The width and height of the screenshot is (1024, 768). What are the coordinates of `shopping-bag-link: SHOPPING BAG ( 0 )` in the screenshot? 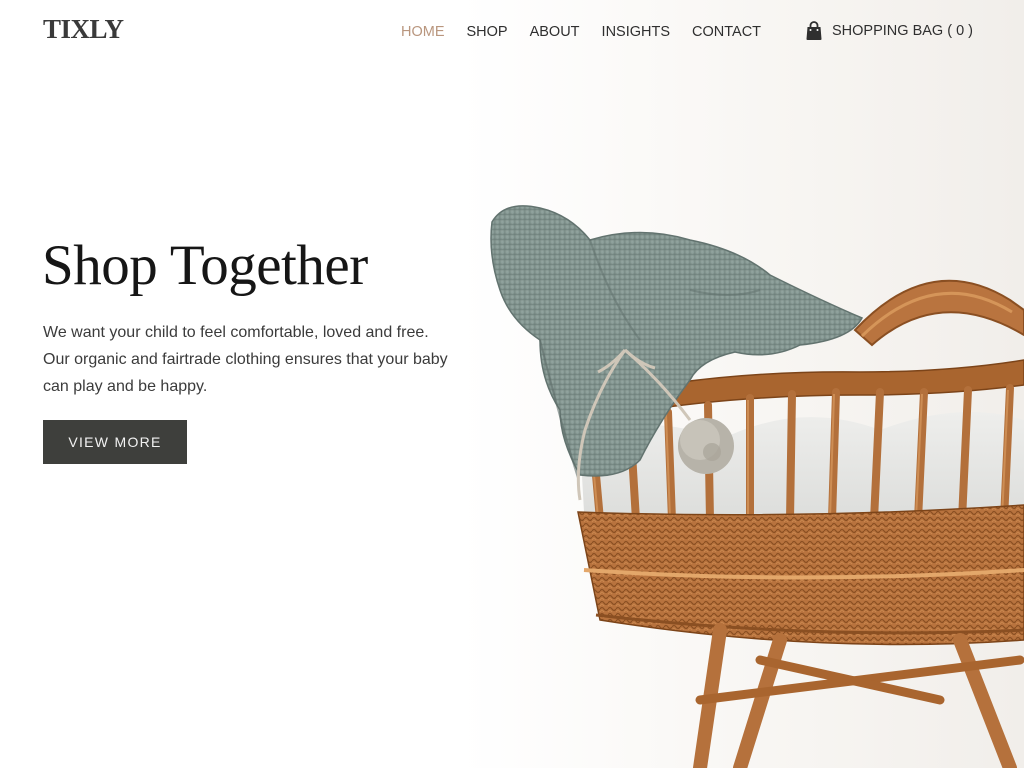 It's located at (889, 31).